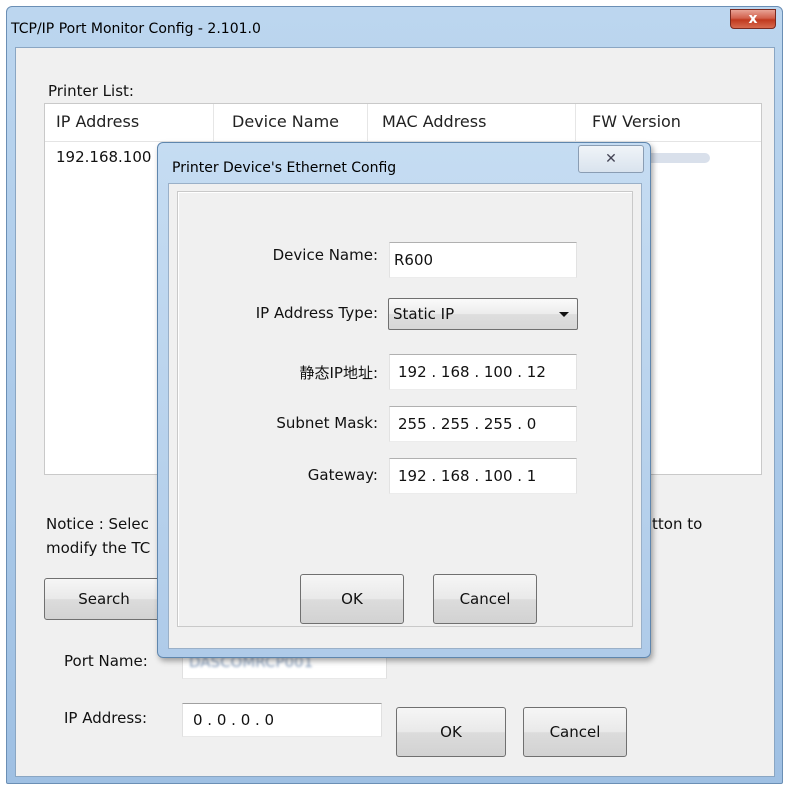 This screenshot has height=789, width=789. What do you see at coordinates (282, 720) in the screenshot?
I see `ip-address-field: 0 . 0 . 0 . 0` at bounding box center [282, 720].